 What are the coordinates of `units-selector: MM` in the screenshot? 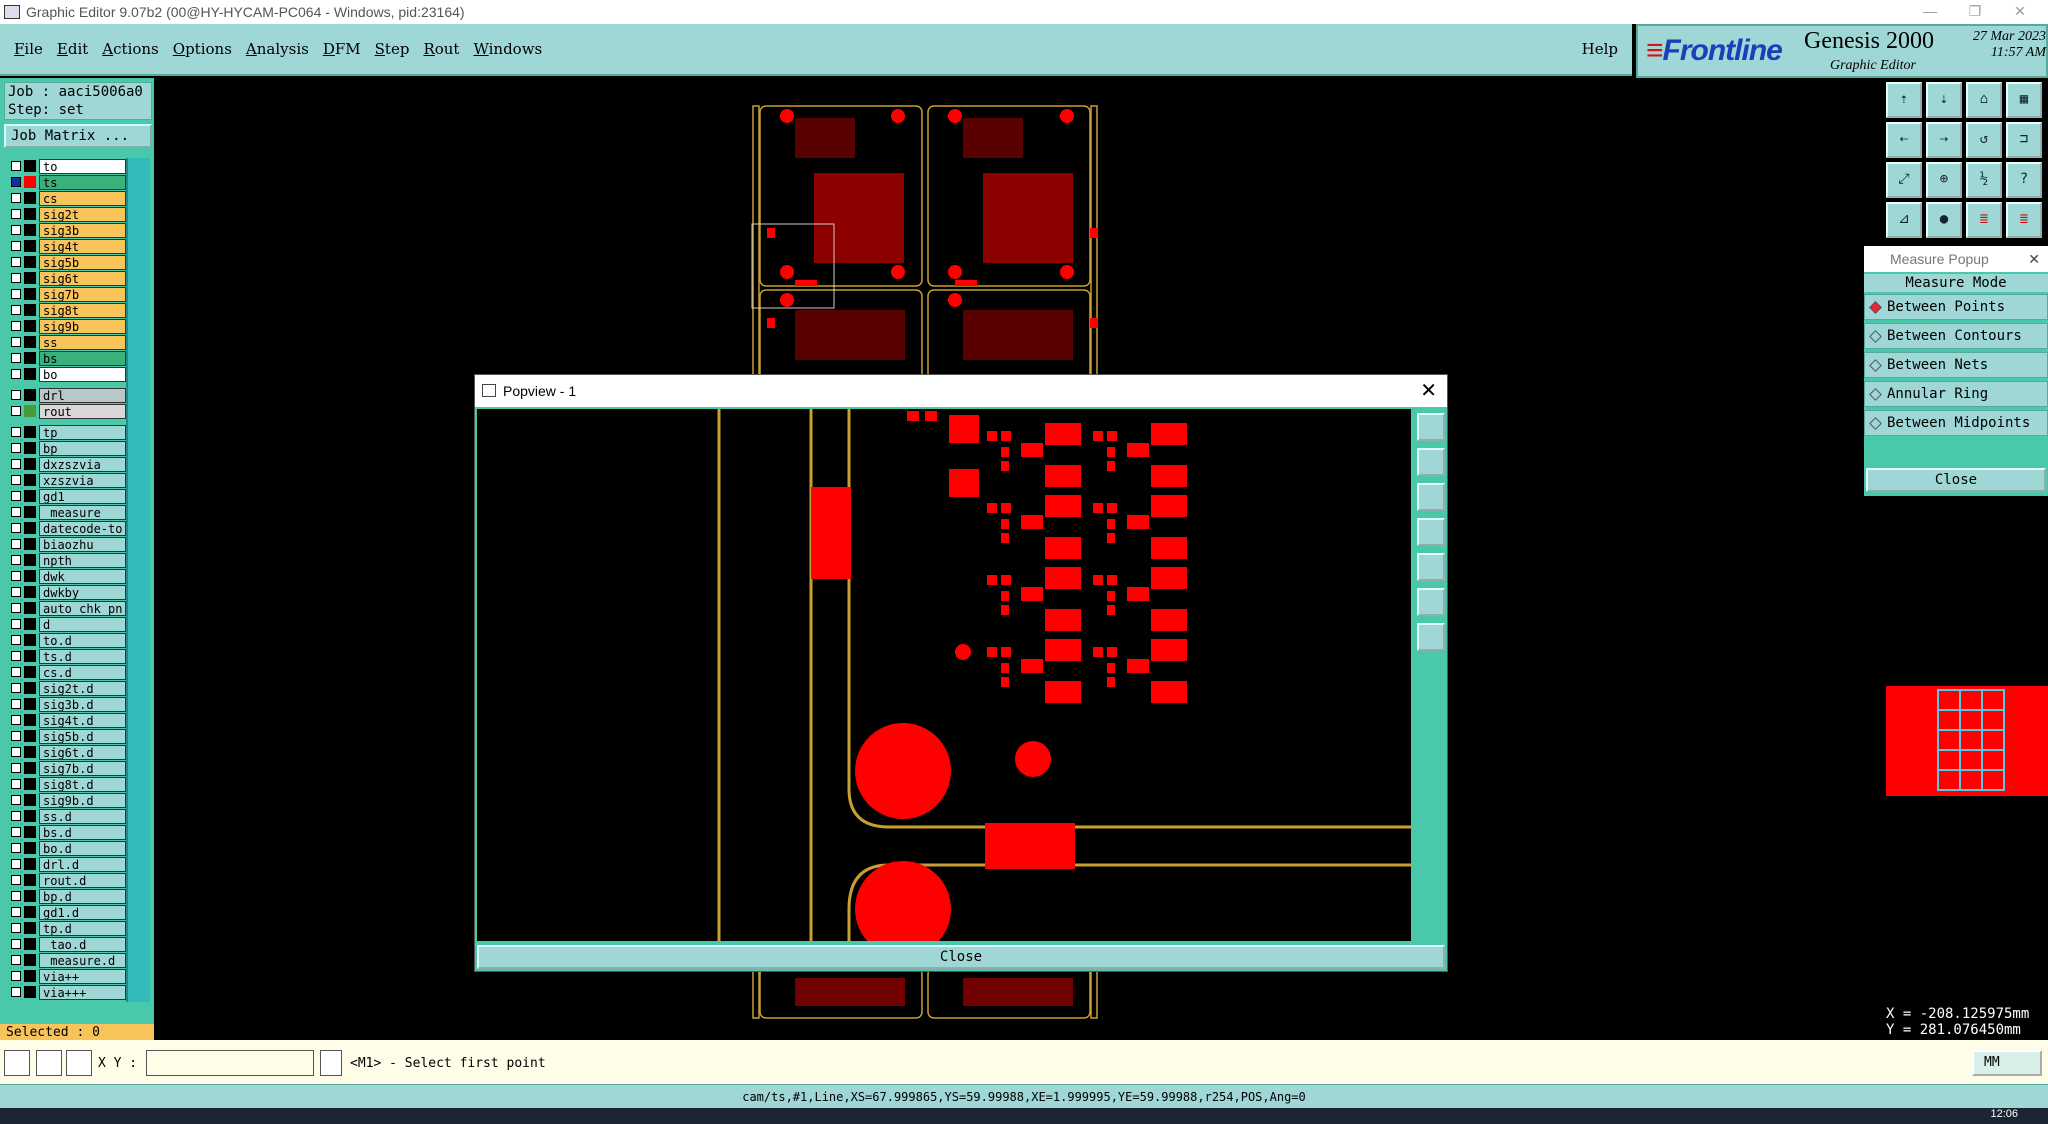 It's located at (2007, 1063).